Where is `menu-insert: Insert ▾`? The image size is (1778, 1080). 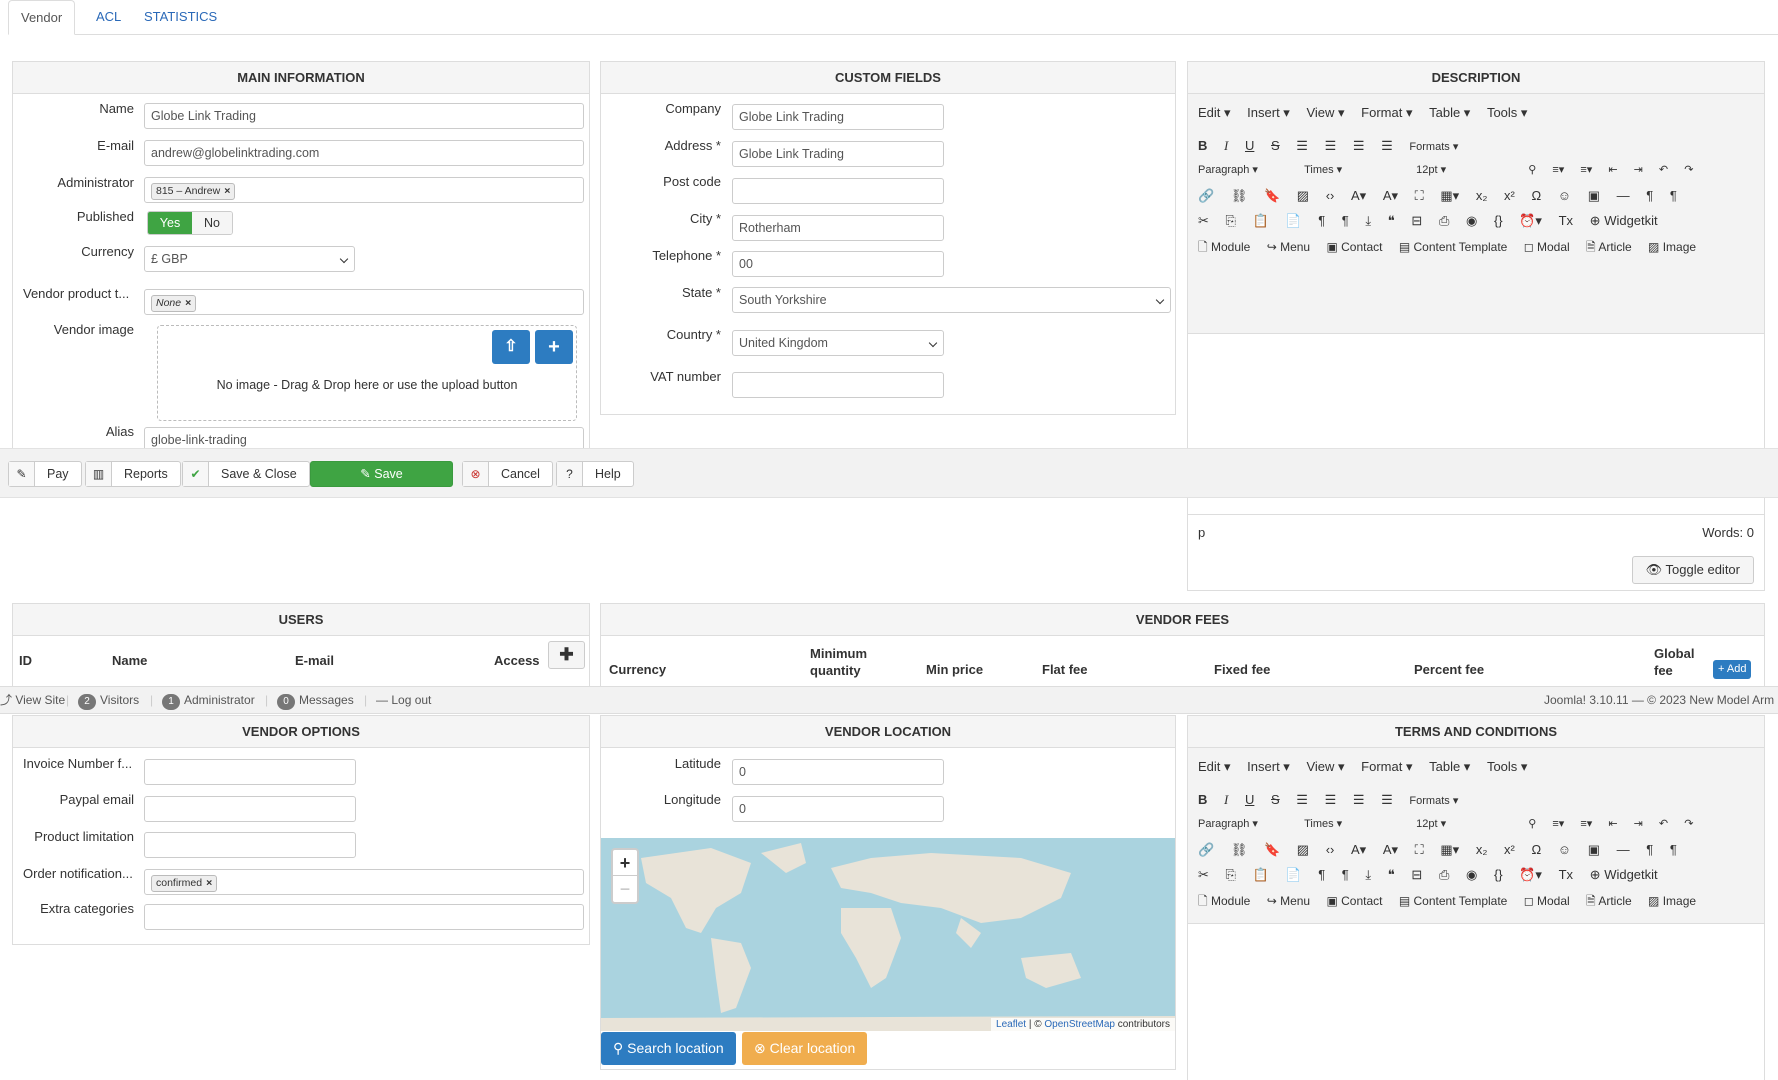
menu-insert: Insert ▾ is located at coordinates (1268, 113).